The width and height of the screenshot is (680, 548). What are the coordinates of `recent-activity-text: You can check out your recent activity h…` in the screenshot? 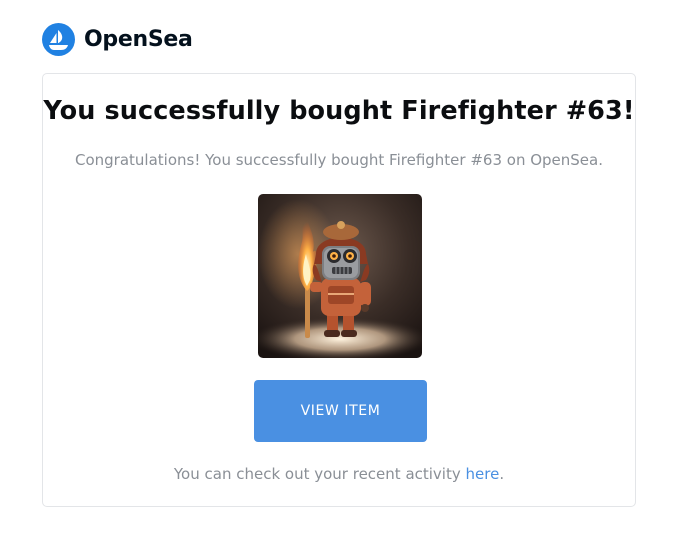 It's located at (339, 474).